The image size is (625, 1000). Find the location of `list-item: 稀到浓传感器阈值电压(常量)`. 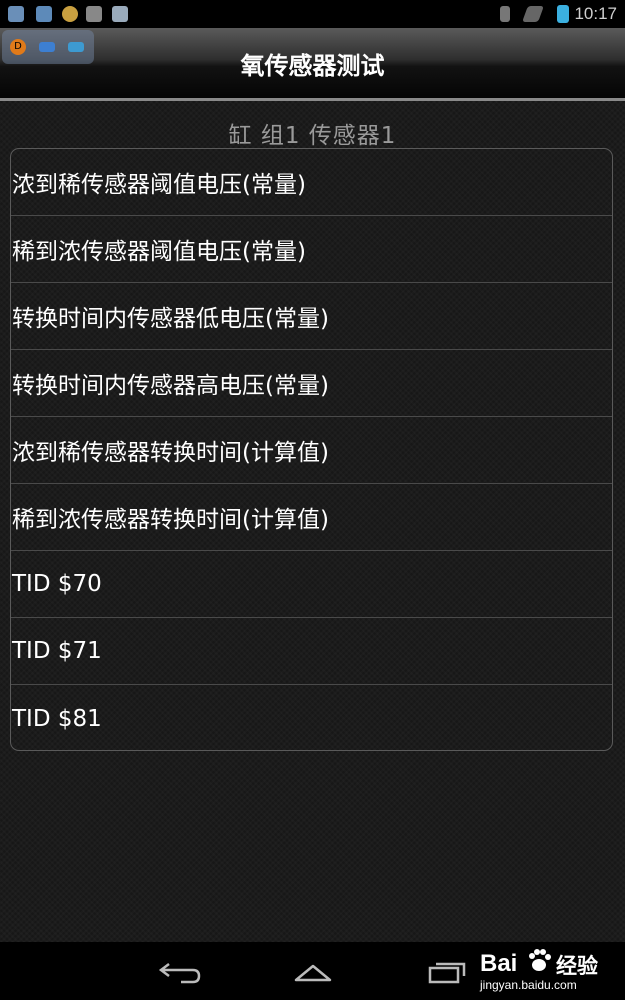

list-item: 稀到浓传感器阈值电压(常量) is located at coordinates (311, 249).